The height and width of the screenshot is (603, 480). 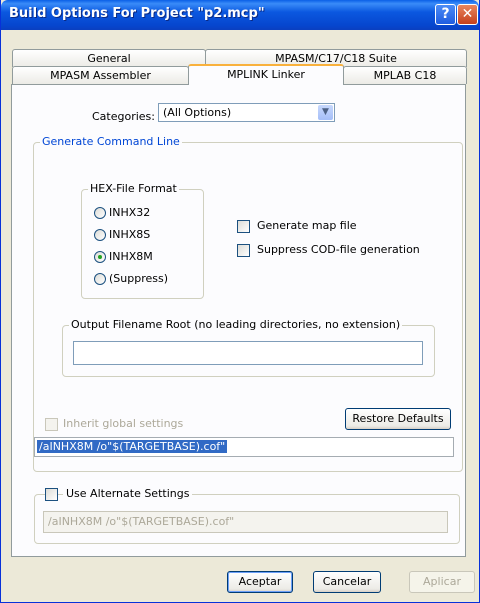 What do you see at coordinates (123, 423) in the screenshot?
I see `inherit-global-label: Inherit global settings` at bounding box center [123, 423].